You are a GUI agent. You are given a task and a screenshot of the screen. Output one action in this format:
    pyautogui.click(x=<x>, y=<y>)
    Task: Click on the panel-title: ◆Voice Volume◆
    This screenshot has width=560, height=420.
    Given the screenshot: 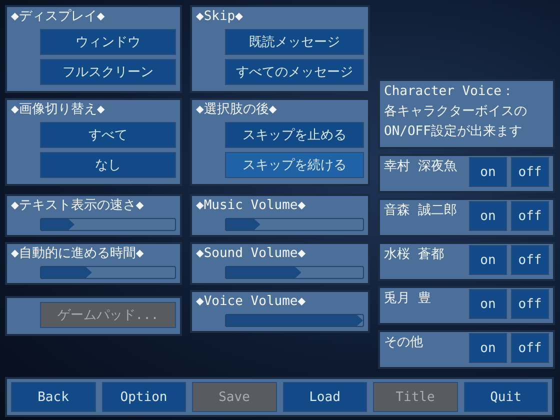 What is the action you would take?
    pyautogui.click(x=251, y=301)
    